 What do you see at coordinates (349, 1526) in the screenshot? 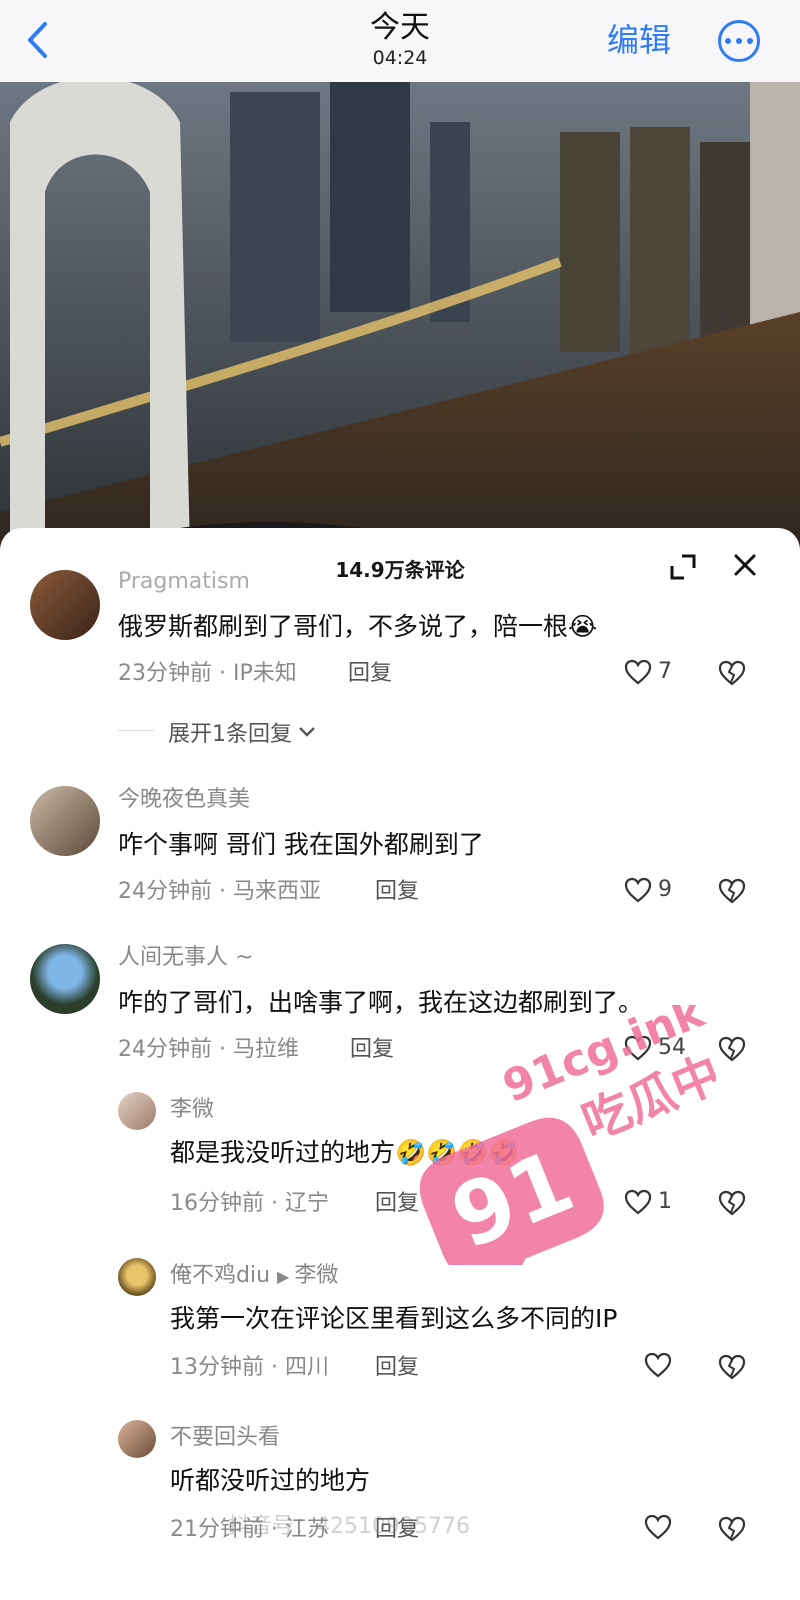
I see `tiktok-id-watermark: 抖音号：42510995776` at bounding box center [349, 1526].